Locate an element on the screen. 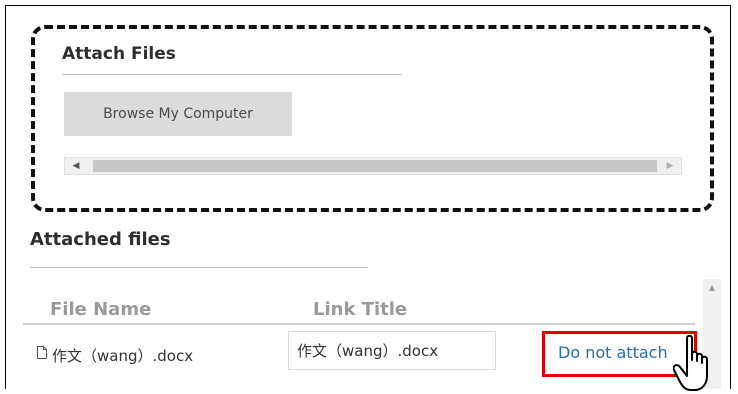 The image size is (738, 394). arrow-right-icon: ▶ is located at coordinates (670, 166).